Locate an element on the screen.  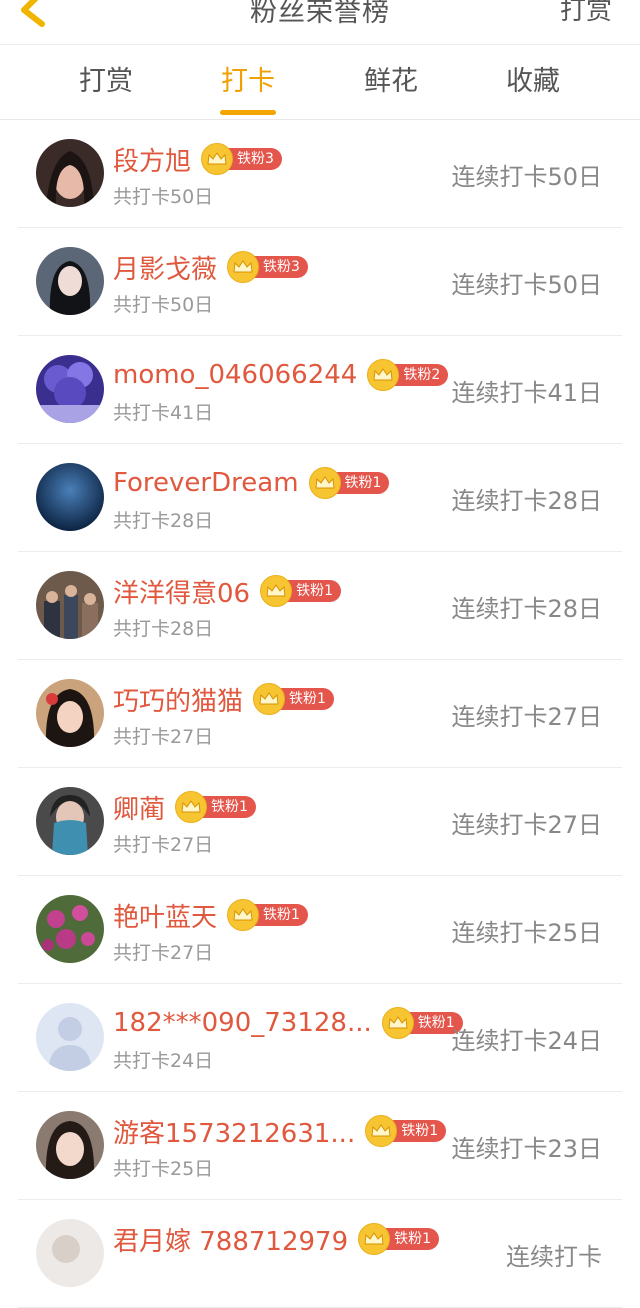
user-name: ForeverDream is located at coordinates (206, 483).